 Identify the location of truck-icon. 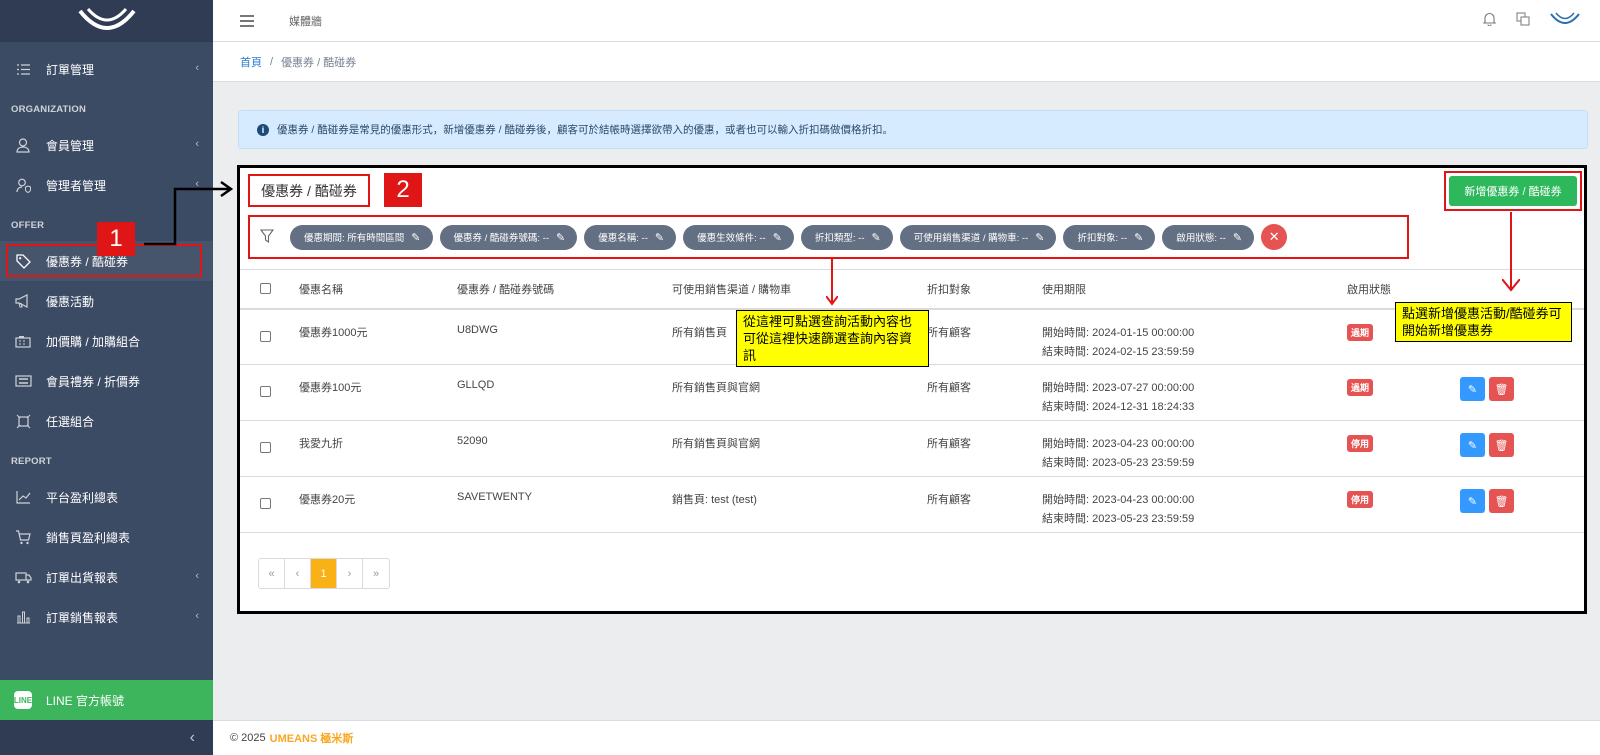
(23, 577).